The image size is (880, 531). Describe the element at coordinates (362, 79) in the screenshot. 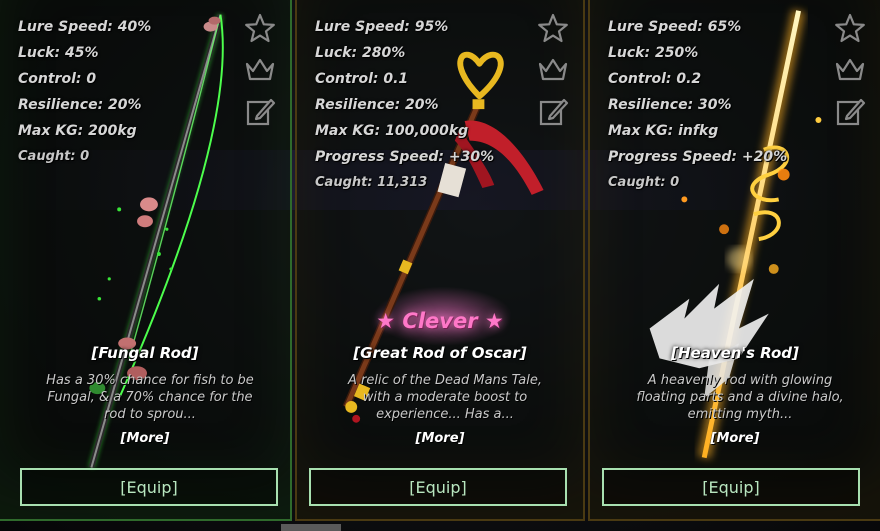

I see `stat-control: Control: 0.1` at that location.